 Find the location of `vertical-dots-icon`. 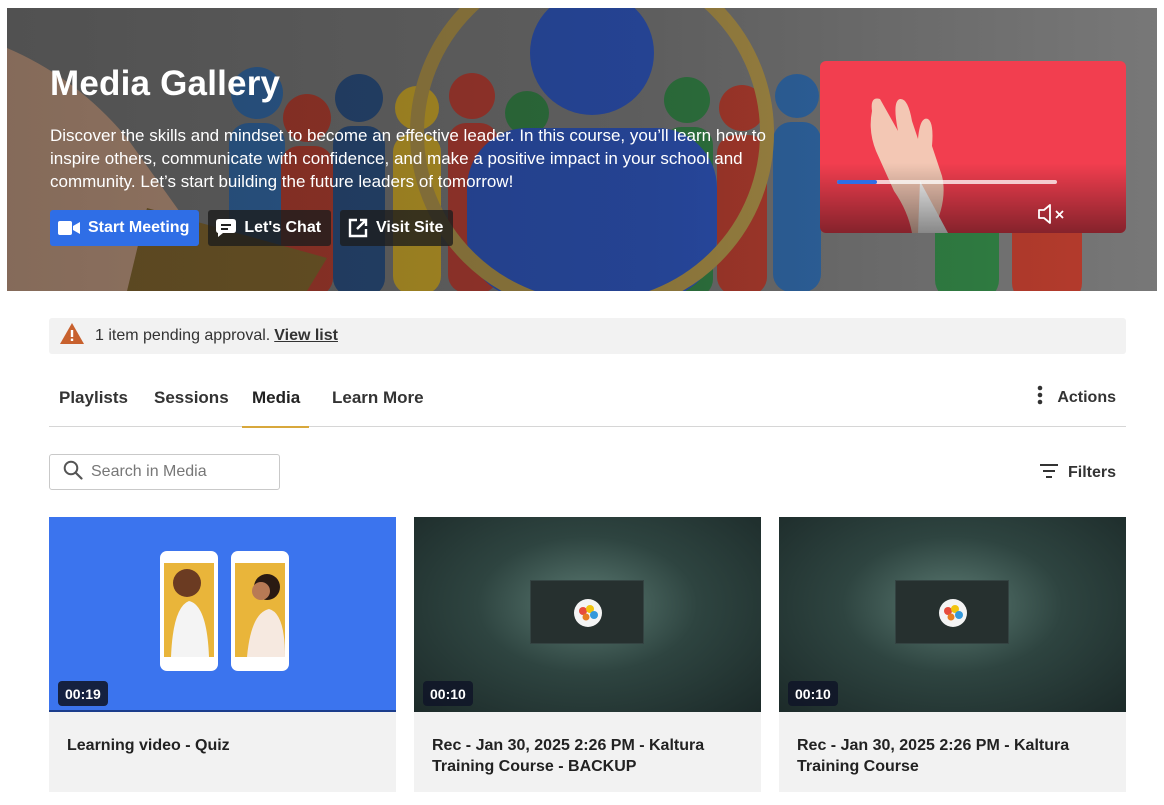

vertical-dots-icon is located at coordinates (1040, 397).